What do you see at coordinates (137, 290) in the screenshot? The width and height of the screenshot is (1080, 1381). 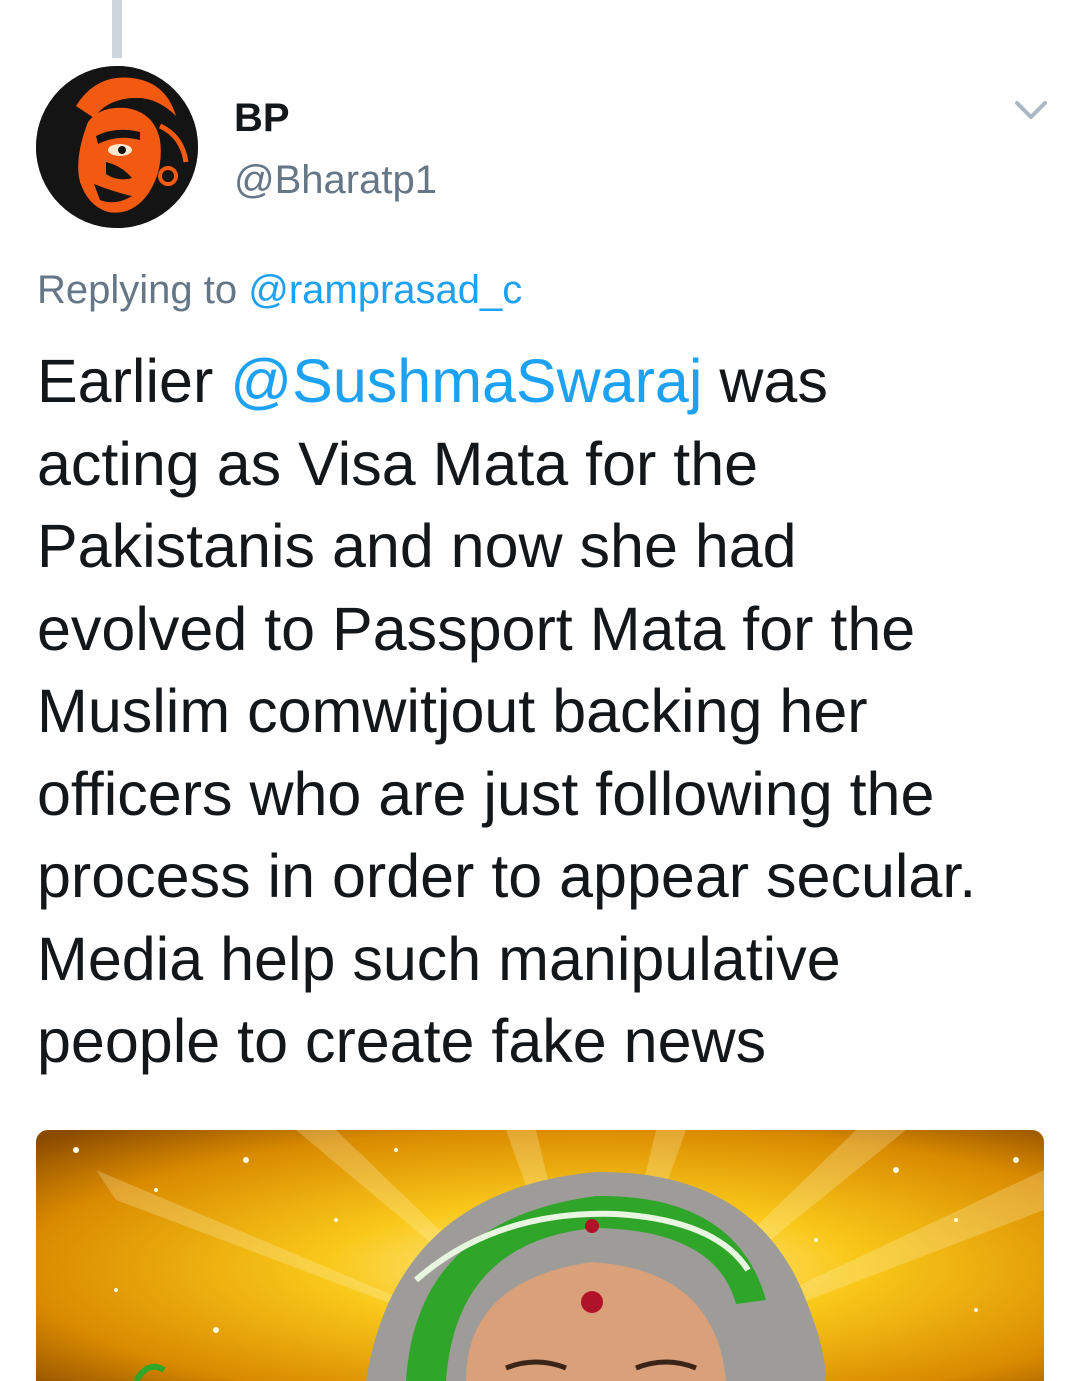 I see `replying-to-label: Replying to` at bounding box center [137, 290].